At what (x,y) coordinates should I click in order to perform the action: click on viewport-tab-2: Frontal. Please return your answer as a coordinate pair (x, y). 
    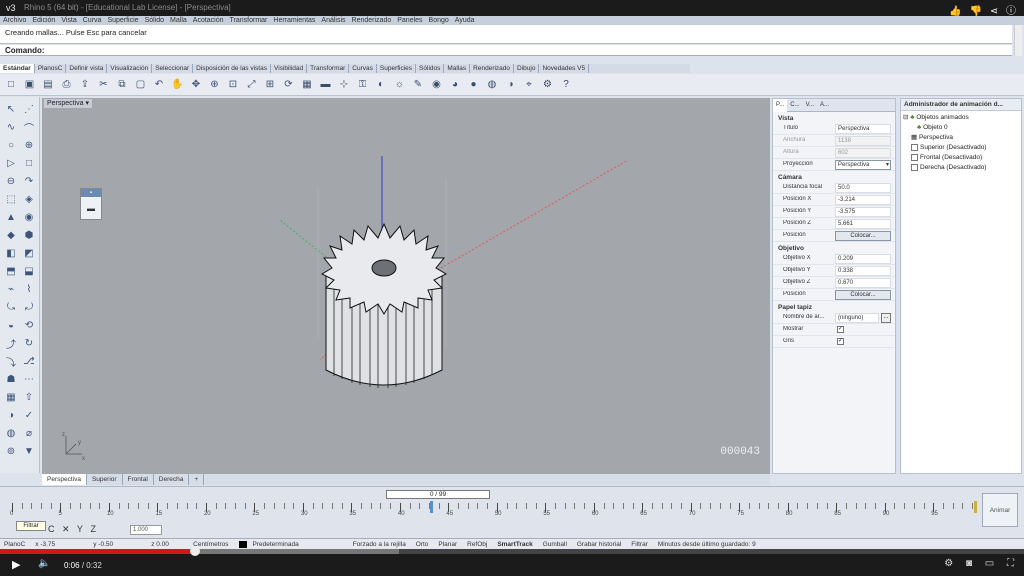
    Looking at the image, I should click on (138, 479).